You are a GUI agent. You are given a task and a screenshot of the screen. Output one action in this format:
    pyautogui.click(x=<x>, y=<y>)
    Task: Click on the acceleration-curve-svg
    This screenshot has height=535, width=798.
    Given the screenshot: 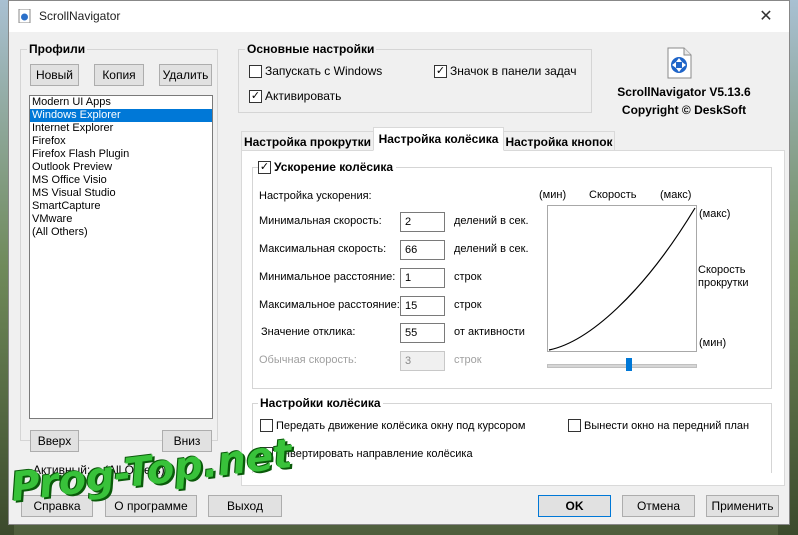 What is the action you would take?
    pyautogui.click(x=622, y=279)
    